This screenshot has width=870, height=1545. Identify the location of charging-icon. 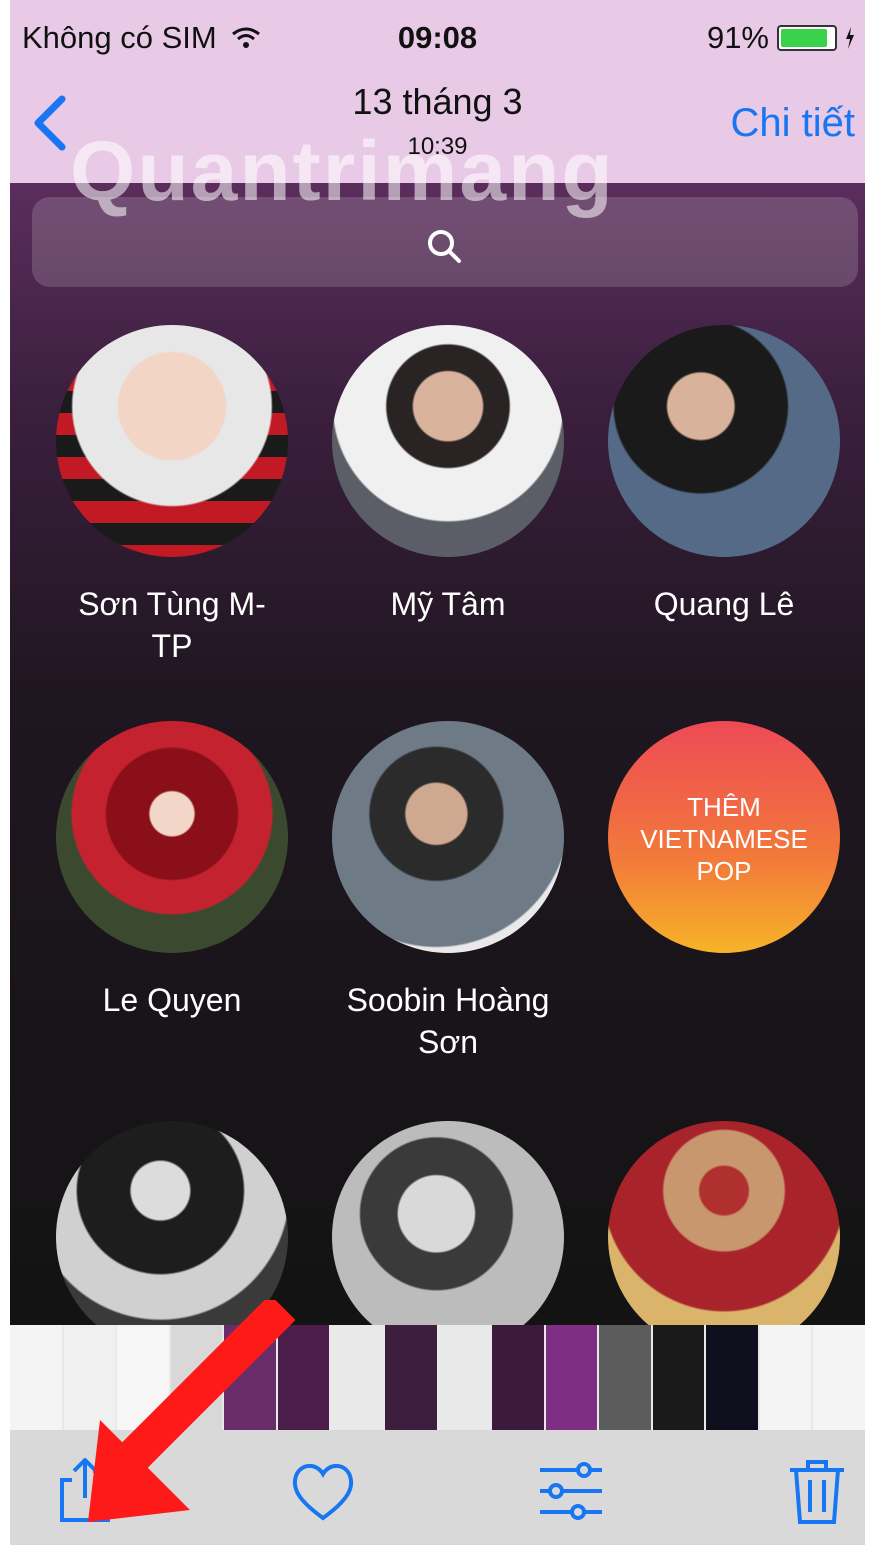
(850, 38).